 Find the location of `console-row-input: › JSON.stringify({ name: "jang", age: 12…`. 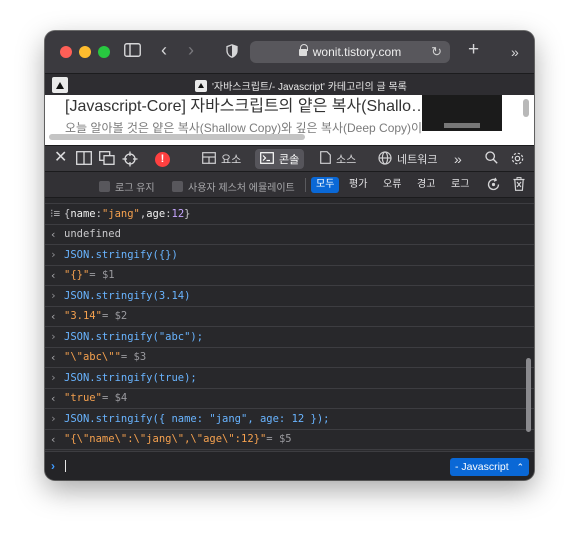

console-row-input: › JSON.stringify({ name: "jang", age: 12… is located at coordinates (289, 419).